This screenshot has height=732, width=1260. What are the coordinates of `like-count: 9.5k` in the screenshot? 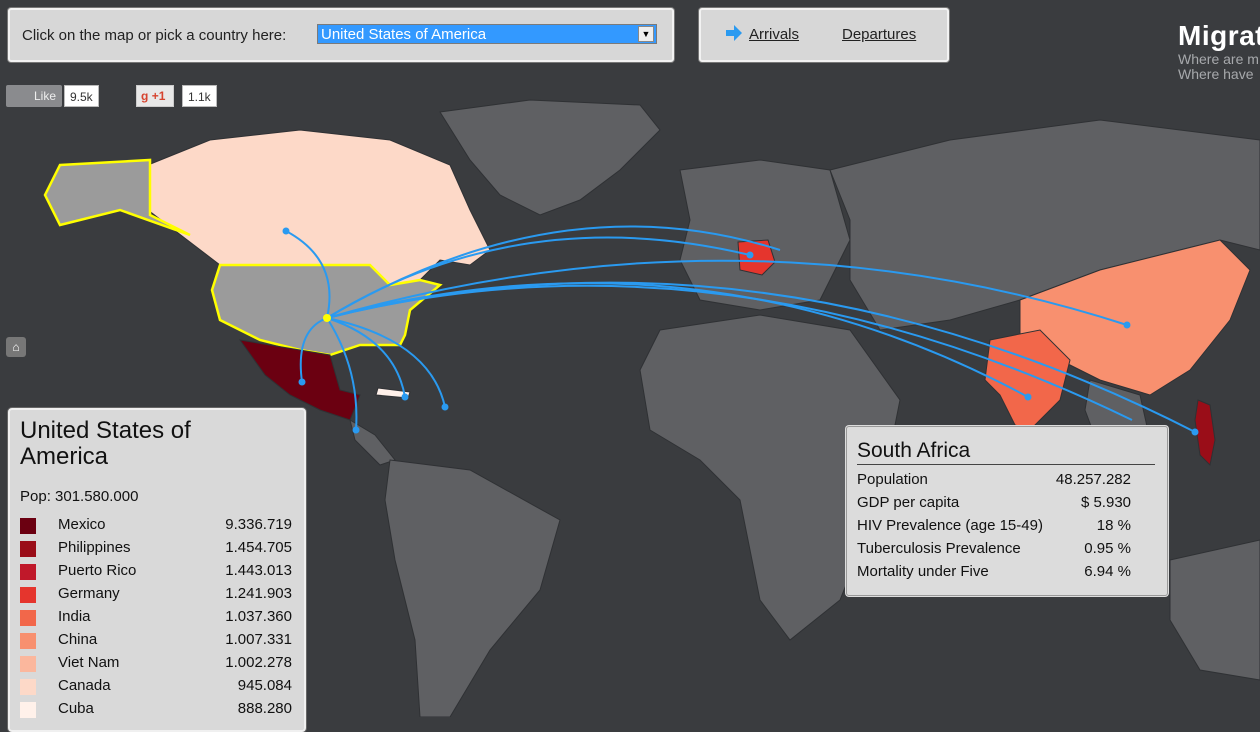 It's located at (81, 96).